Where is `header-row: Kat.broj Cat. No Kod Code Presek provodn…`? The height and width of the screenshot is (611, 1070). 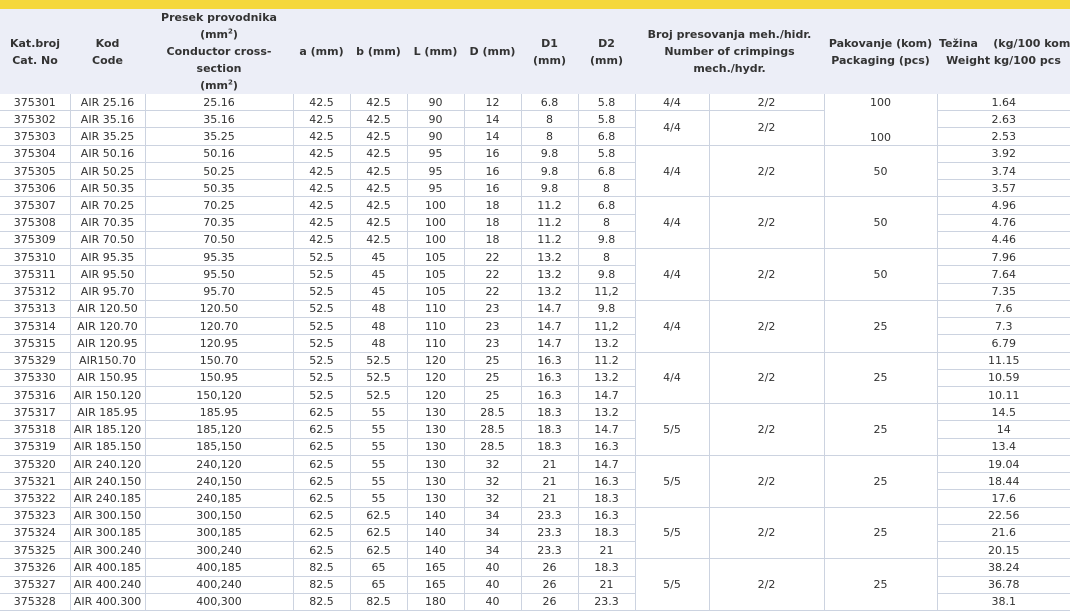 header-row: Kat.broj Cat. No Kod Code Presek provodn… is located at coordinates (535, 51).